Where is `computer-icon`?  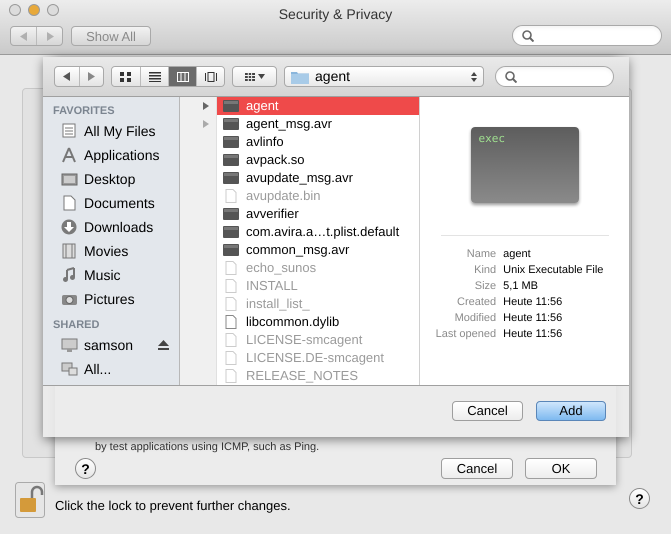
computer-icon is located at coordinates (69, 345).